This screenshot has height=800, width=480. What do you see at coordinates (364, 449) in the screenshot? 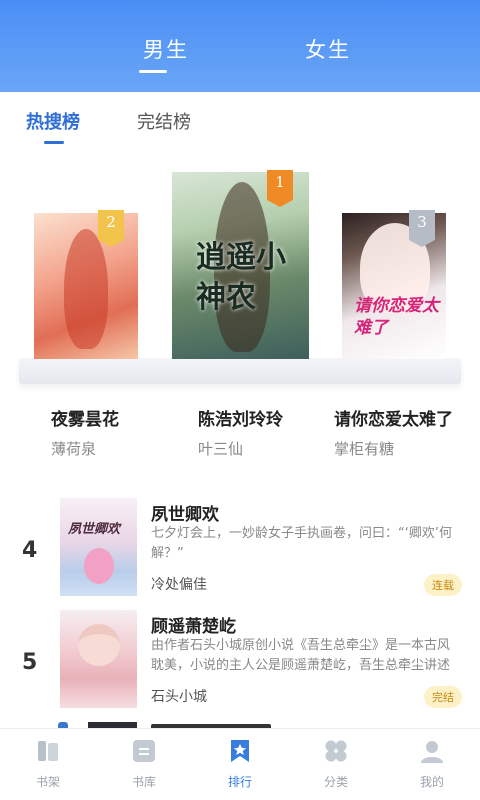
I see `podium-author-rank-3: 掌柜有糖` at bounding box center [364, 449].